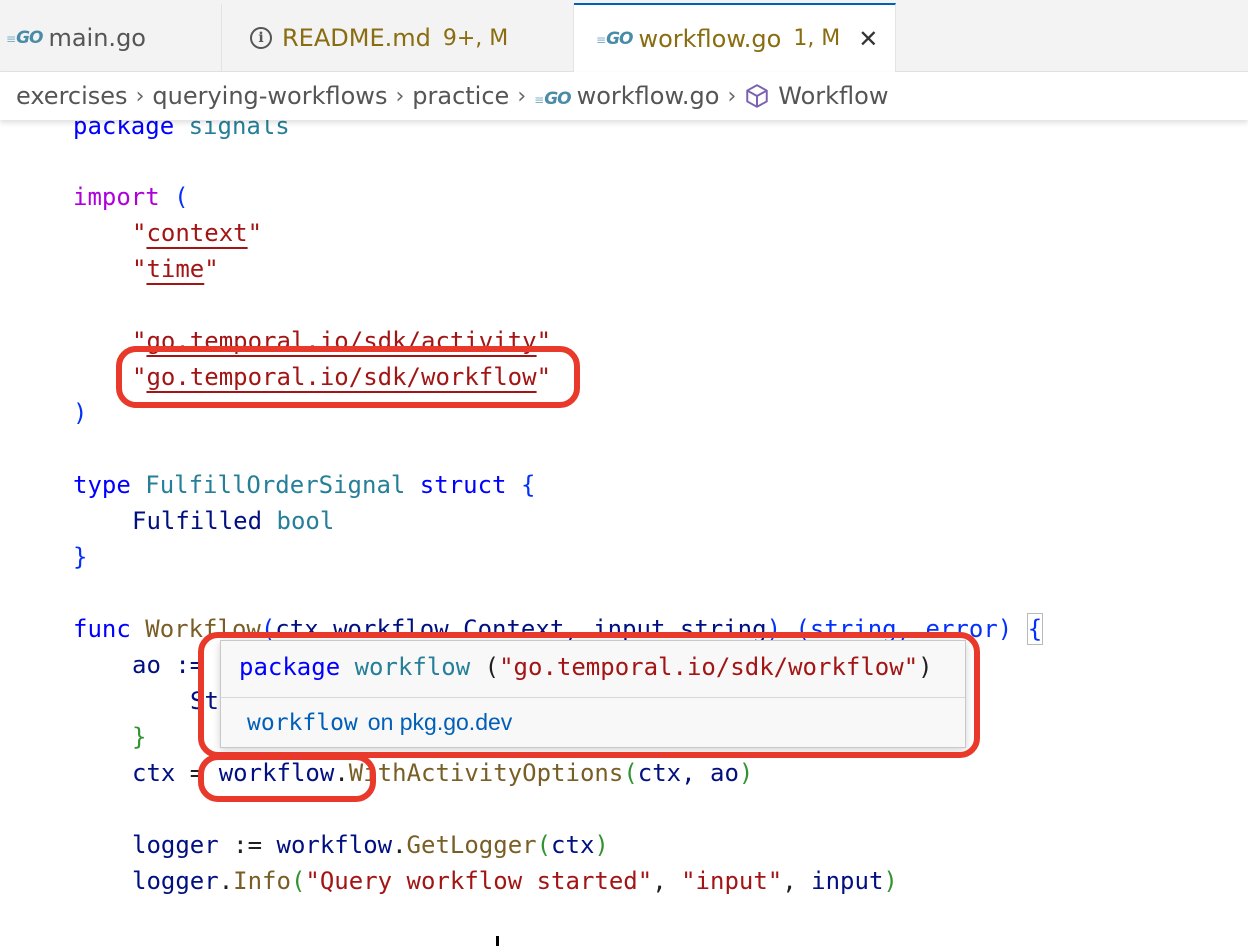  Describe the element at coordinates (342, 377) in the screenshot. I see `code-line: "go.temporal.io/sdk/workflow"` at that location.